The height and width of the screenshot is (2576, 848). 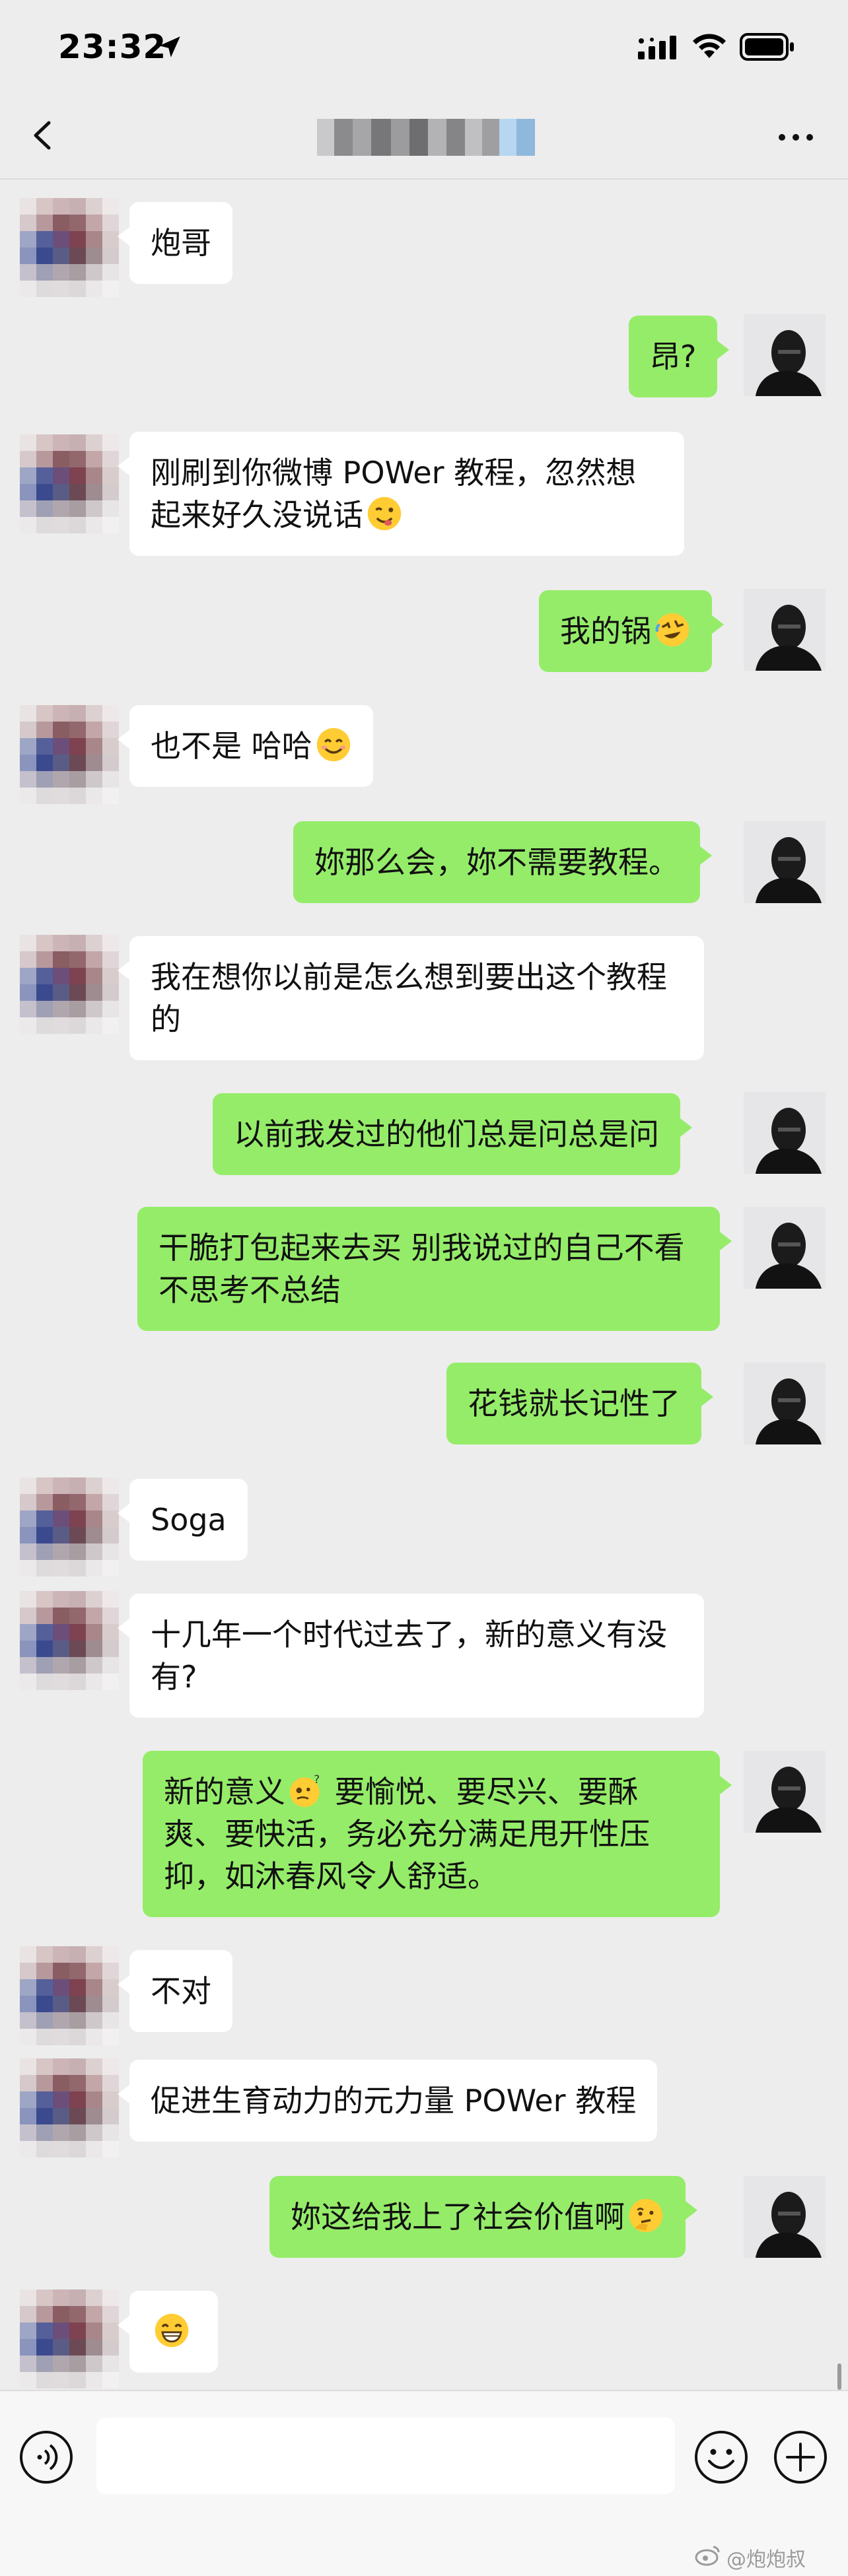 I want to click on message-bubble-incoming: 也不是 哈哈, so click(x=245, y=746).